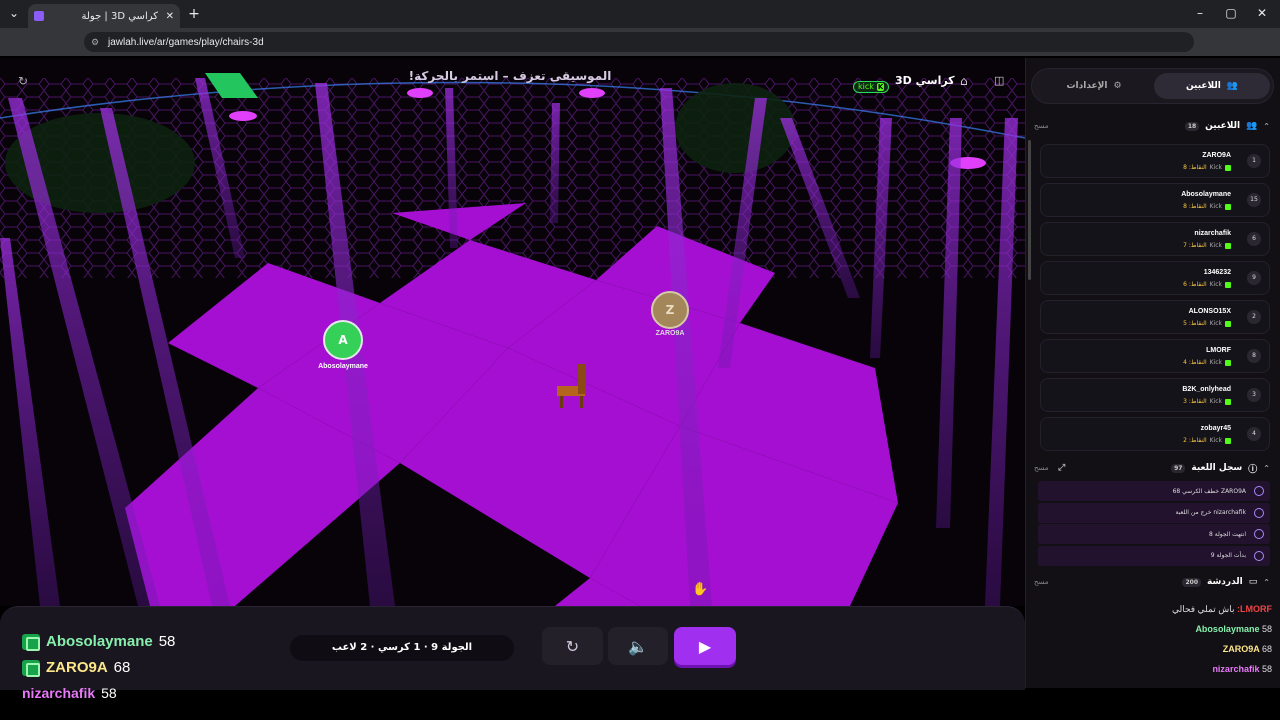  I want to click on log-entry: ZARO9A خطف الكرسي 68, so click(1154, 491).